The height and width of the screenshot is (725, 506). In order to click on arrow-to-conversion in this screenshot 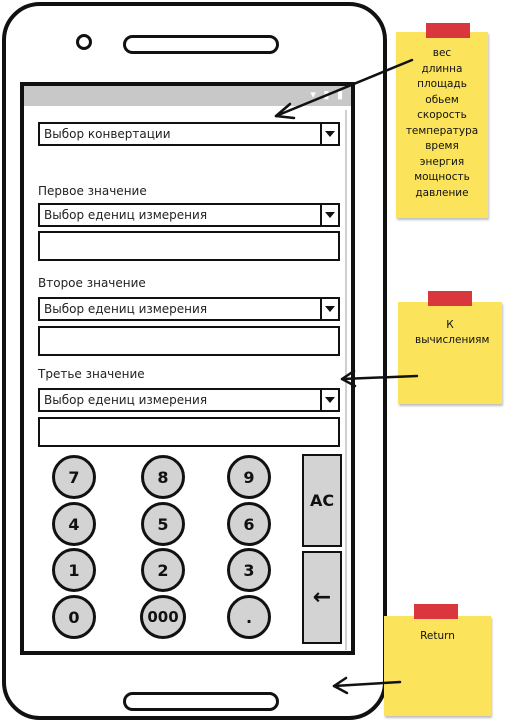, I will do `click(344, 88)`.